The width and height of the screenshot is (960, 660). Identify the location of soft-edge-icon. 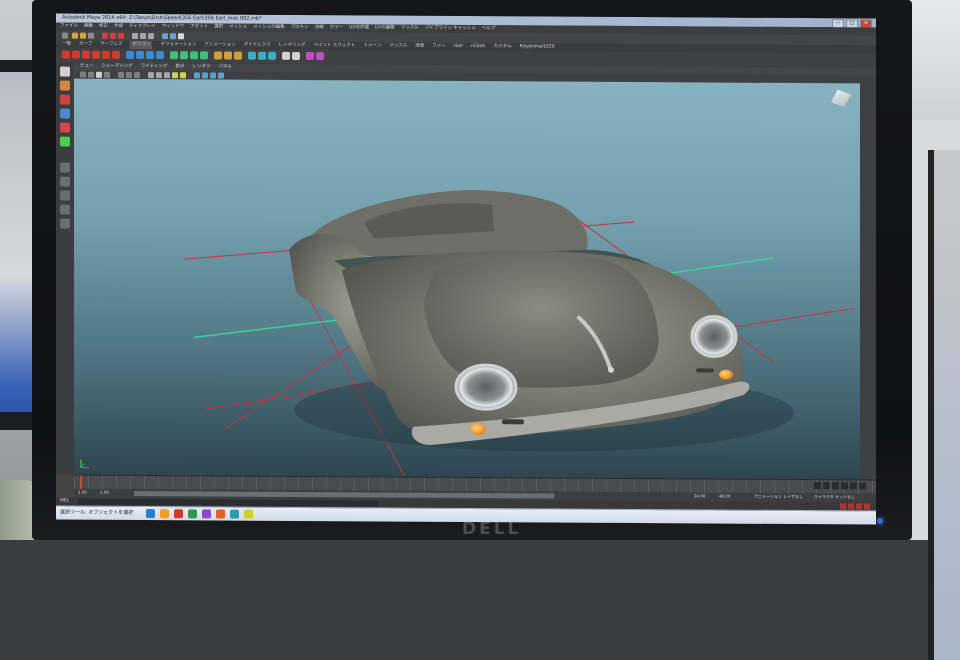
(286, 56).